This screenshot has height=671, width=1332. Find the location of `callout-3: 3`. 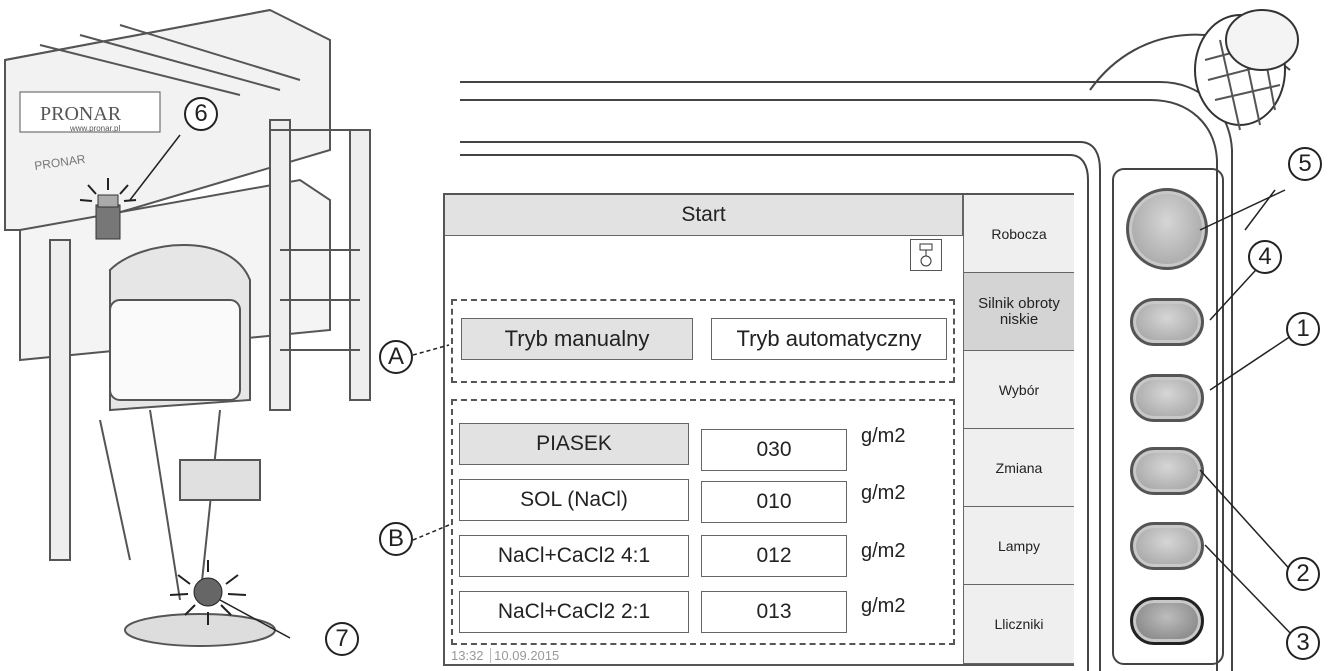

callout-3: 3 is located at coordinates (1303, 643).